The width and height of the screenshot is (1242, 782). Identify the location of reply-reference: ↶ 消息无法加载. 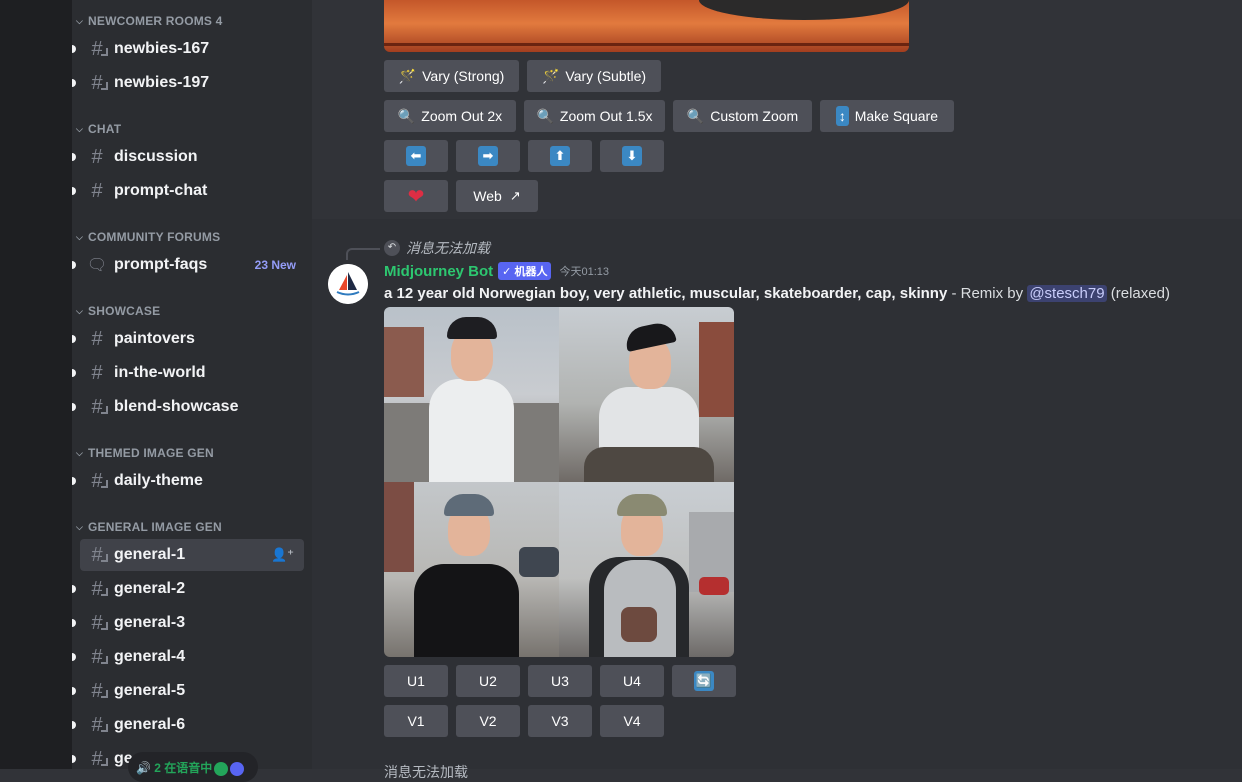
(418, 249).